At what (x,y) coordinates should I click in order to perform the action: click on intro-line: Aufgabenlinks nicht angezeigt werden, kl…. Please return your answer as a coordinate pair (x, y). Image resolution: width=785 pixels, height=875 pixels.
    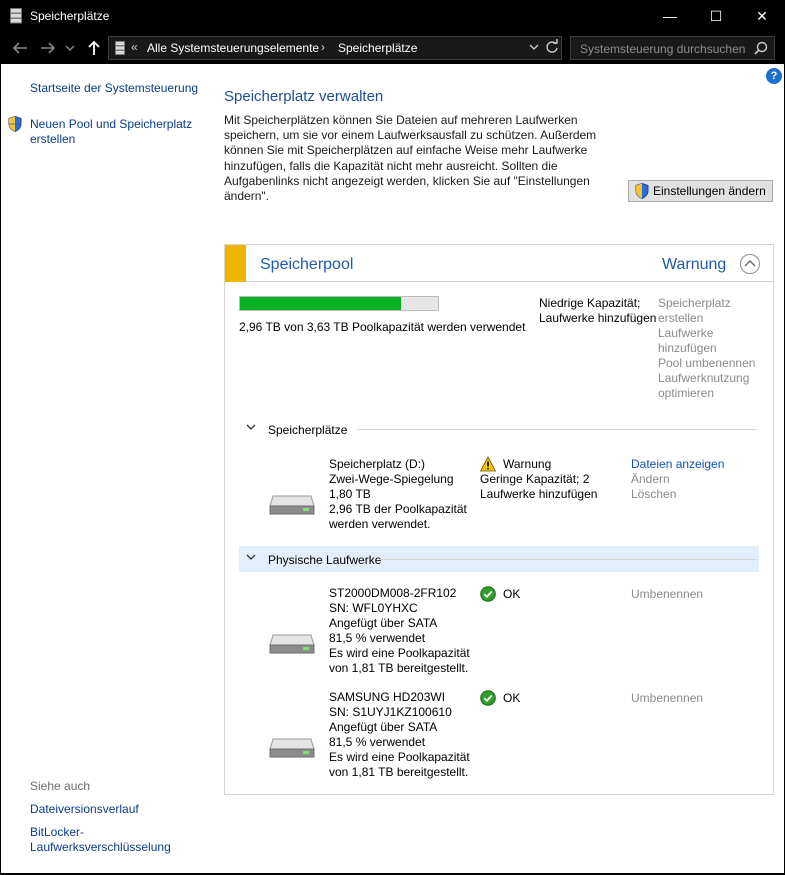
    Looking at the image, I should click on (407, 180).